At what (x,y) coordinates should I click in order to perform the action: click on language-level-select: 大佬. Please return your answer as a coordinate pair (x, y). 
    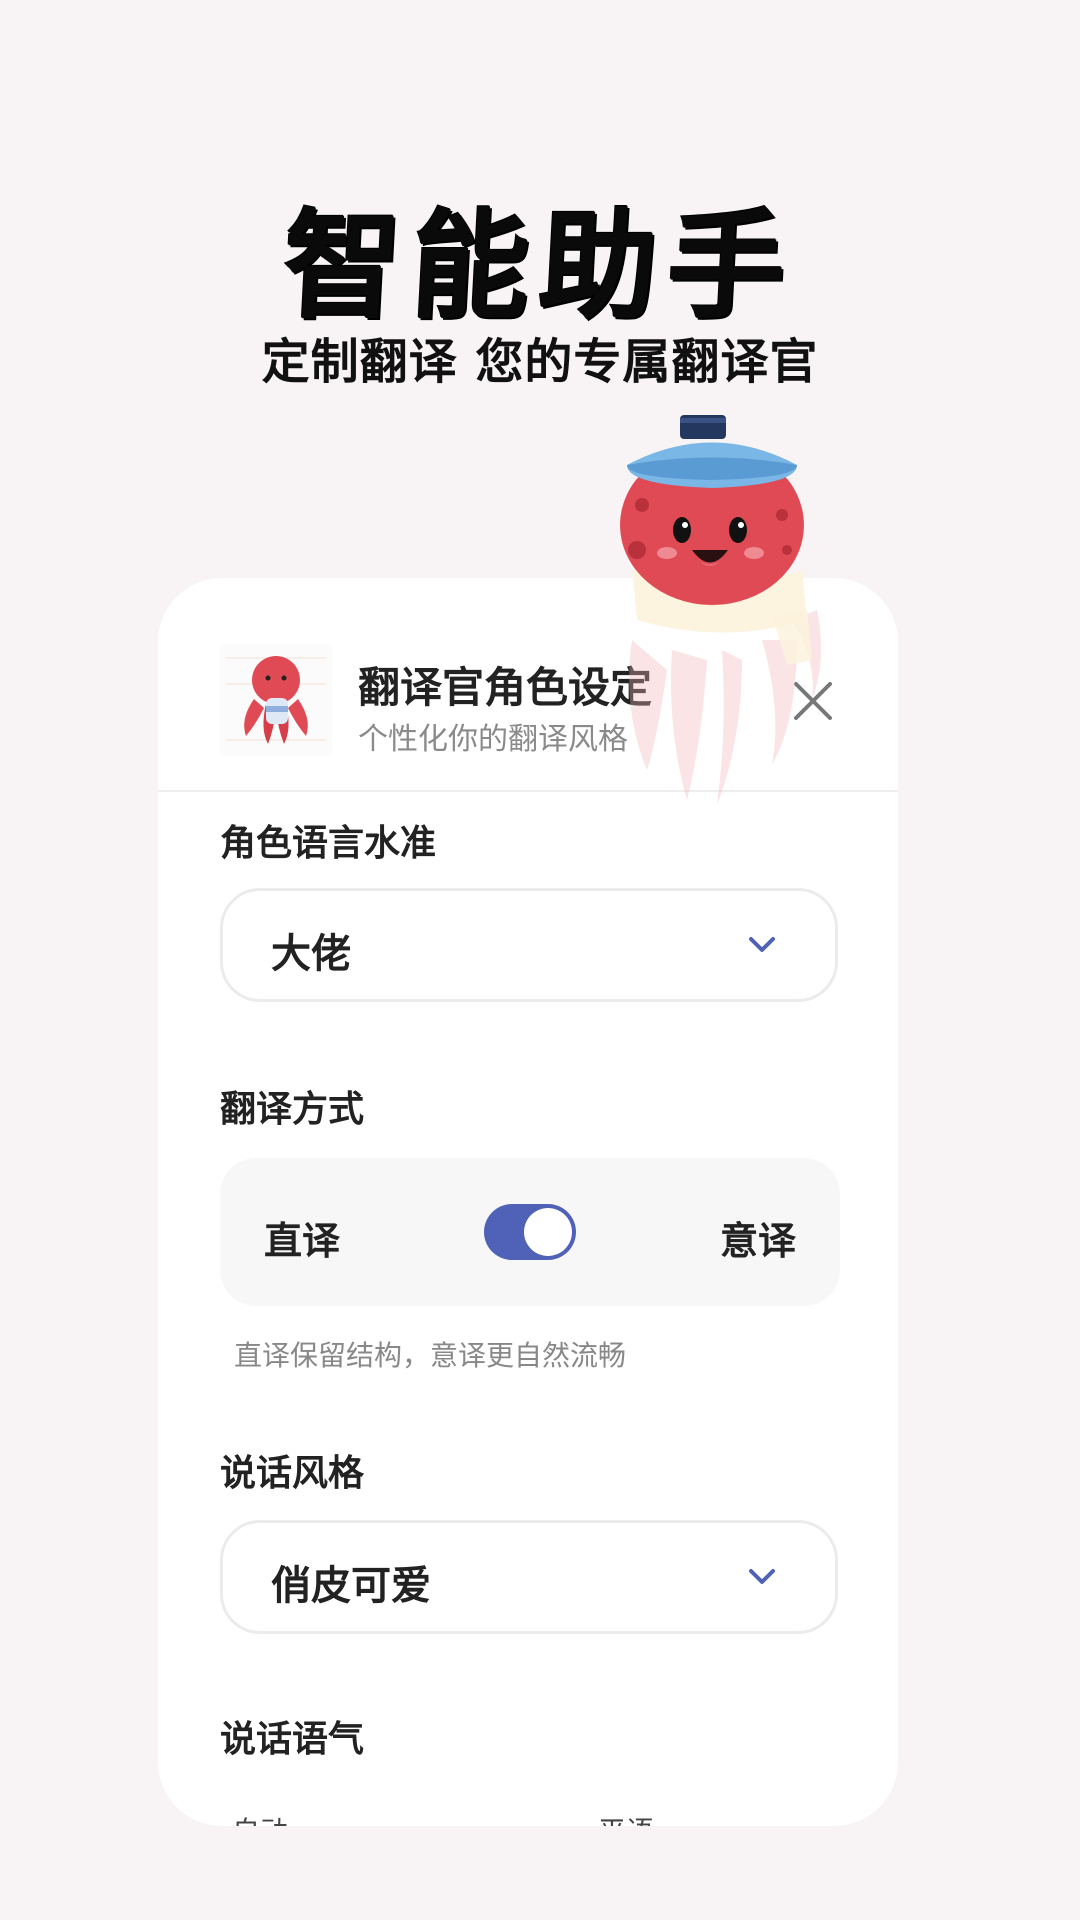
    Looking at the image, I should click on (529, 945).